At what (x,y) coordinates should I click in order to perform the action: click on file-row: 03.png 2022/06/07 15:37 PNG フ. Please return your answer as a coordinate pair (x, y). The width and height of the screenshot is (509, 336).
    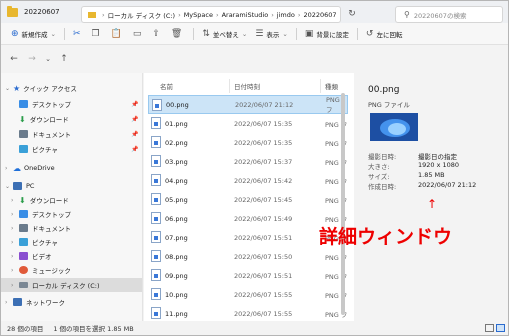
    Looking at the image, I should click on (248, 161).